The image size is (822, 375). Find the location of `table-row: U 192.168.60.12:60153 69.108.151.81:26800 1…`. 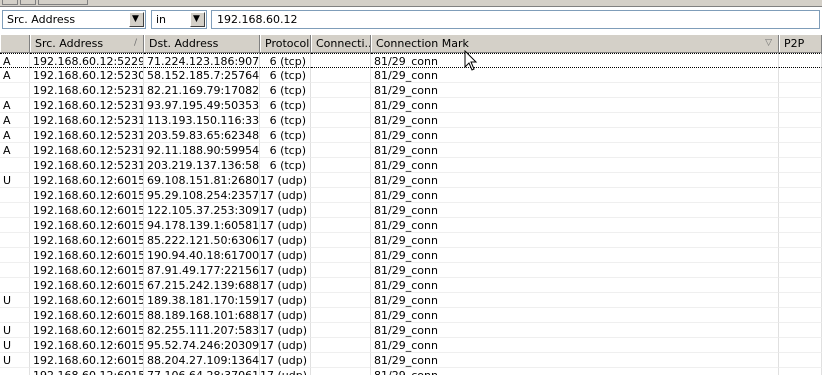

table-row: U 192.168.60.12:60153 69.108.151.81:26800 1… is located at coordinates (411, 180).